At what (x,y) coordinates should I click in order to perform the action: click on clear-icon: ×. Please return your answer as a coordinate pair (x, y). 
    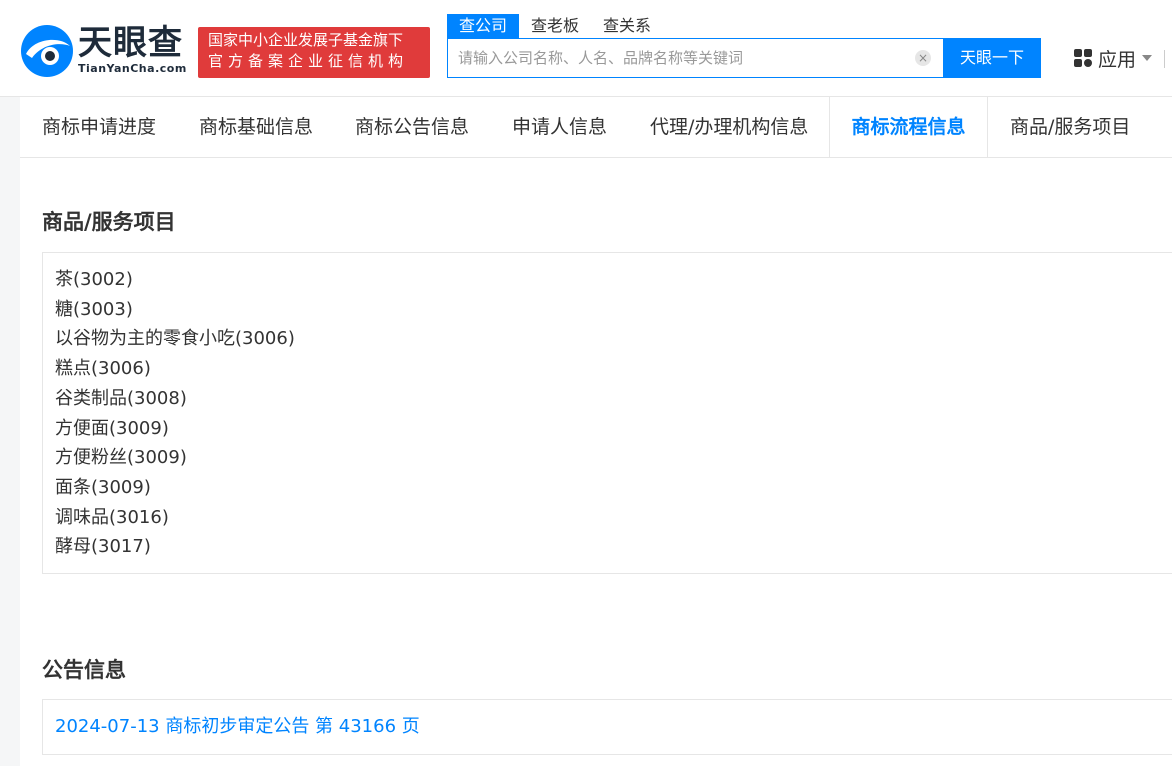
    Looking at the image, I should click on (923, 58).